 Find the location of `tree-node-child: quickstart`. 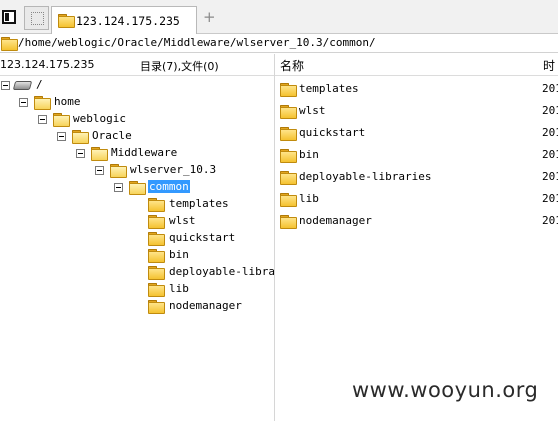

tree-node-child: quickstart is located at coordinates (202, 237).